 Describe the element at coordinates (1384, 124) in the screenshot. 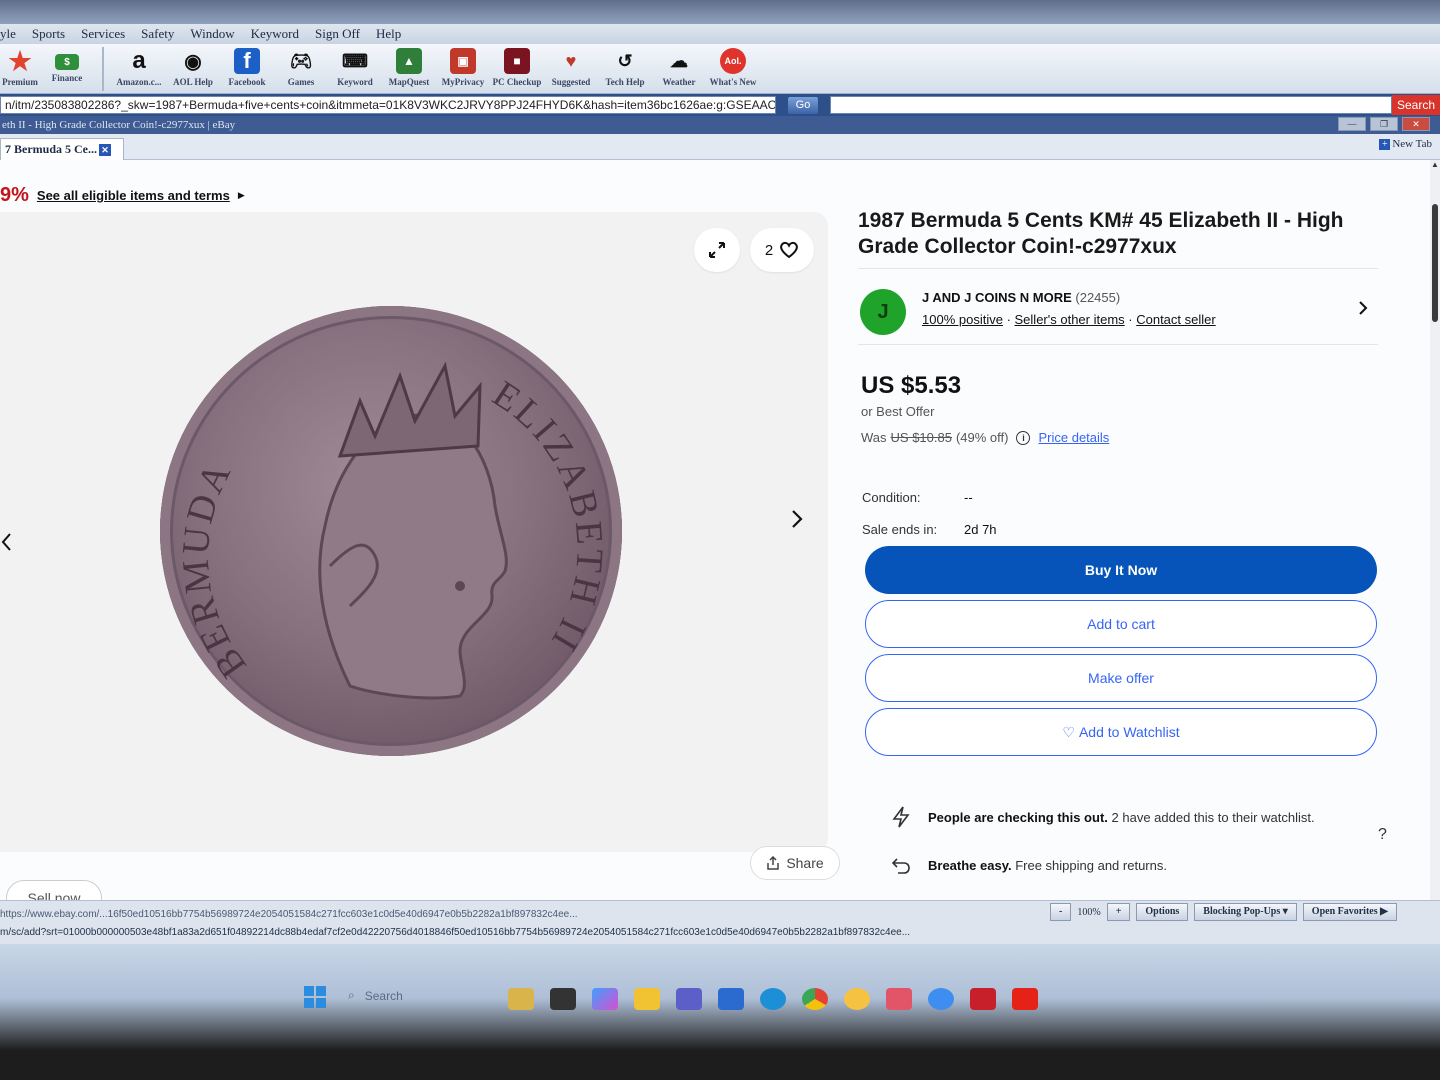

I see `restore-icon: ❐` at that location.